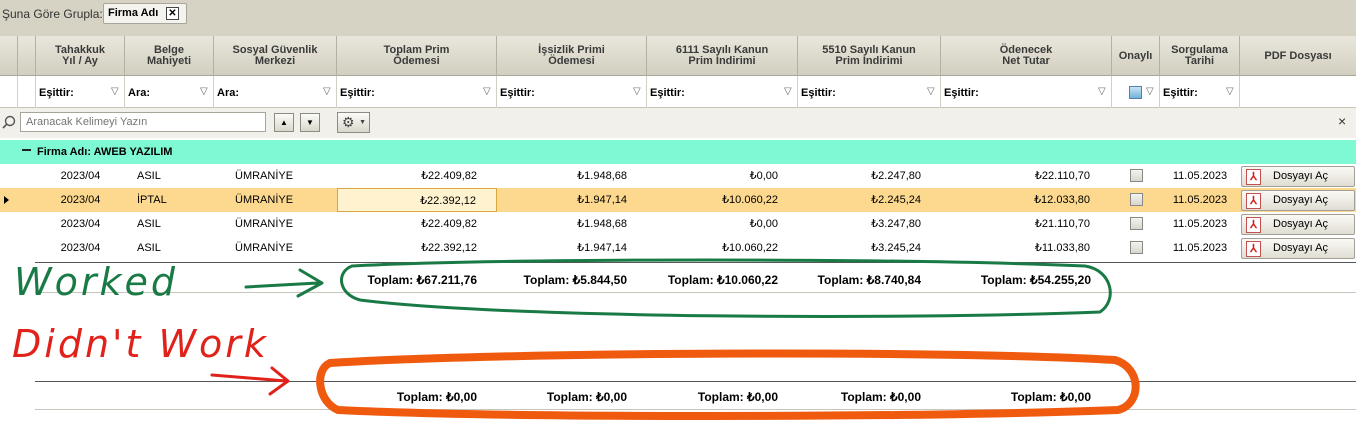 Image resolution: width=1356 pixels, height=440 pixels. I want to click on filter-checkbox, so click(1135, 92).